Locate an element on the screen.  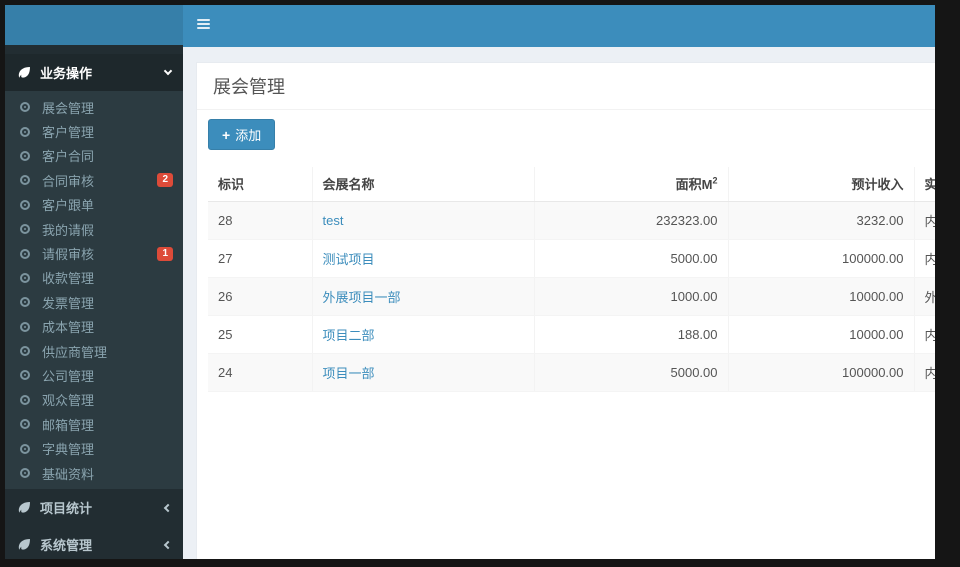
sidebar-item-label: 合同审核 is located at coordinates (68, 181).